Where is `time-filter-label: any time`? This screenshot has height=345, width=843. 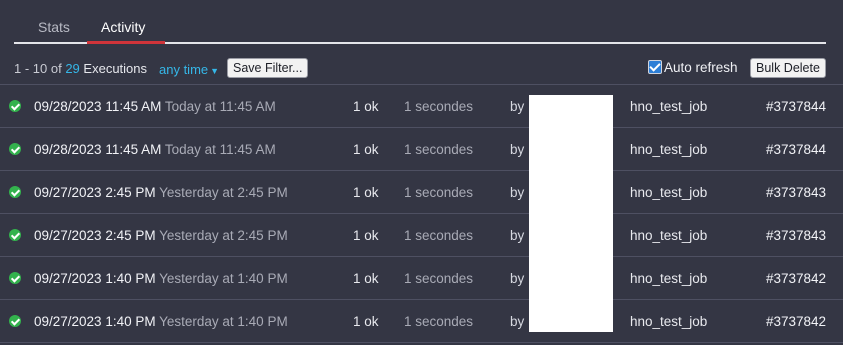 time-filter-label: any time is located at coordinates (184, 69).